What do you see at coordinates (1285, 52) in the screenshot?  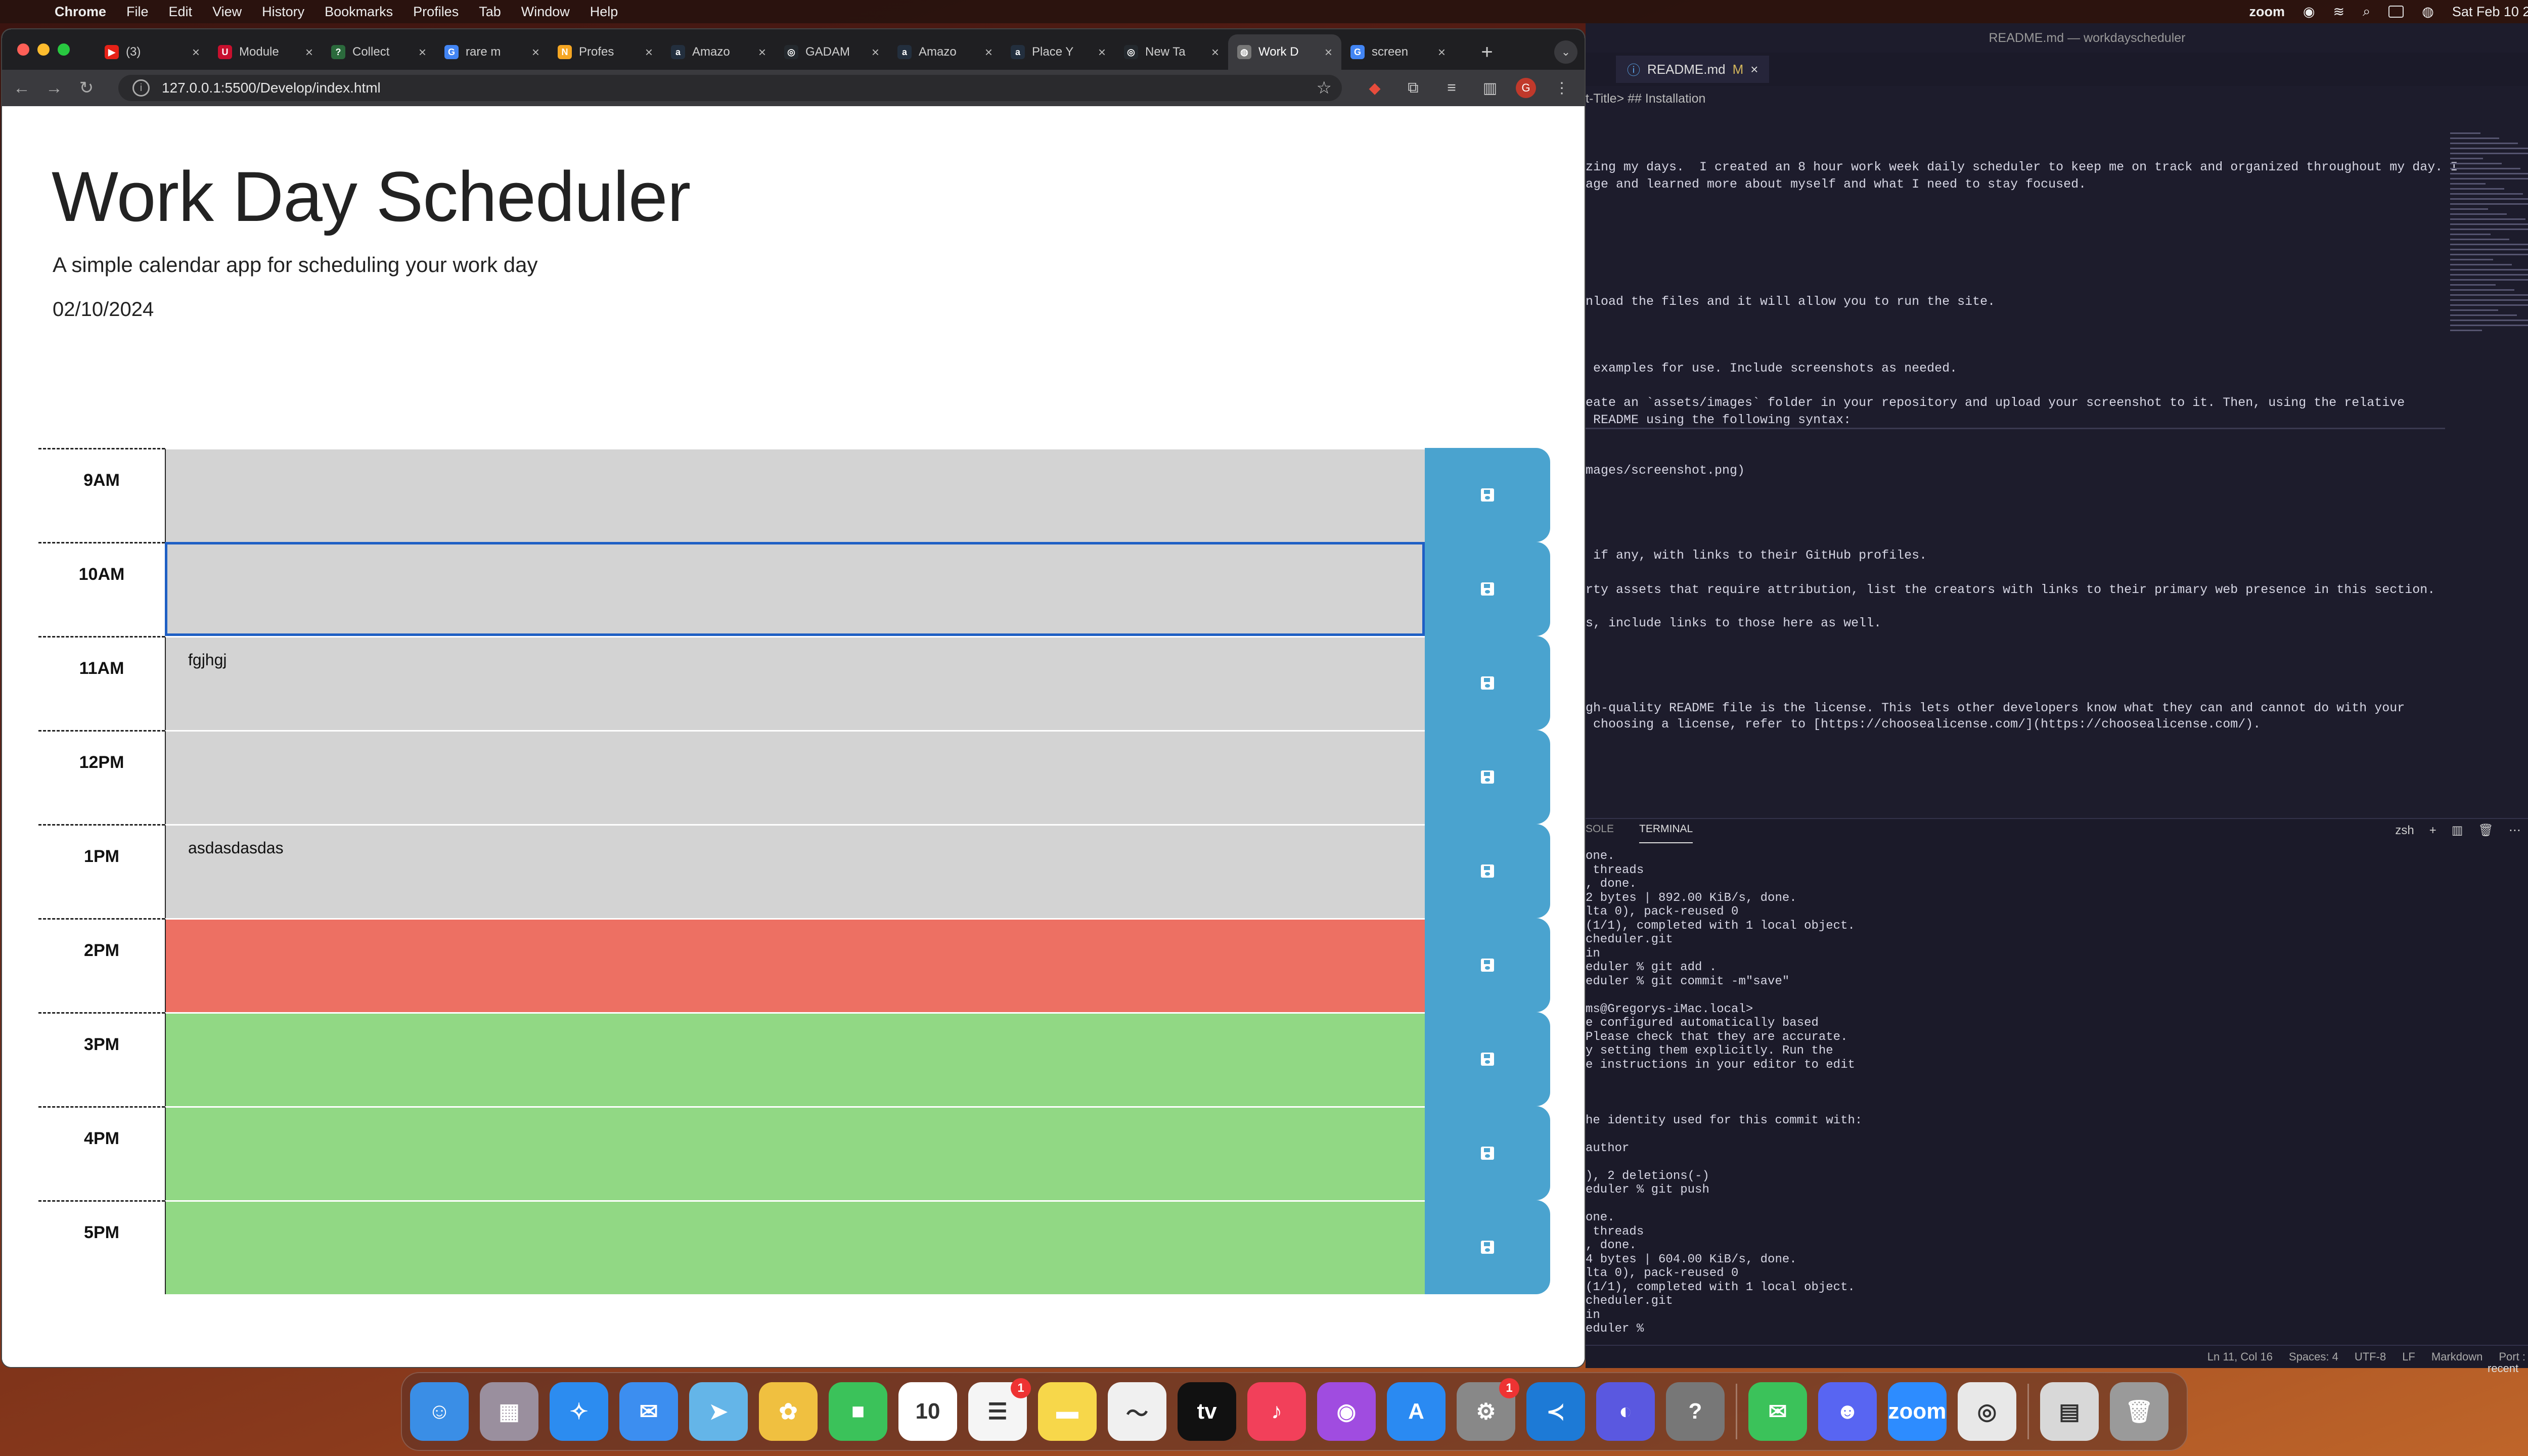 I see `browser-tab: ◍ Work D ×` at bounding box center [1285, 52].